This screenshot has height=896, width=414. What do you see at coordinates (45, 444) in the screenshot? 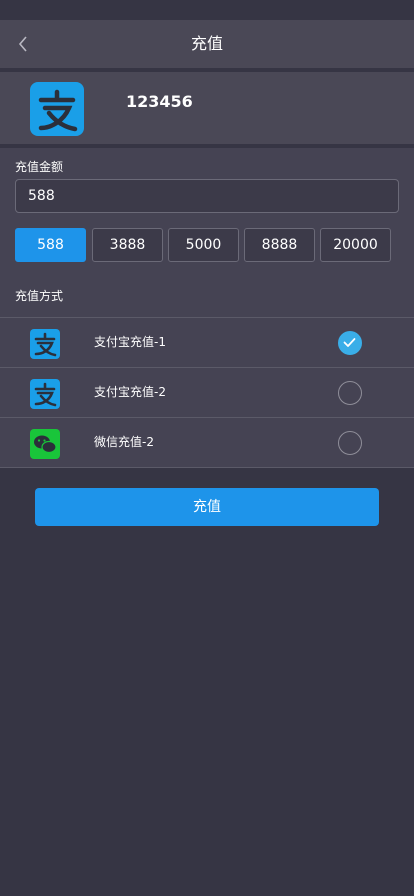
I see `wechat-icon` at bounding box center [45, 444].